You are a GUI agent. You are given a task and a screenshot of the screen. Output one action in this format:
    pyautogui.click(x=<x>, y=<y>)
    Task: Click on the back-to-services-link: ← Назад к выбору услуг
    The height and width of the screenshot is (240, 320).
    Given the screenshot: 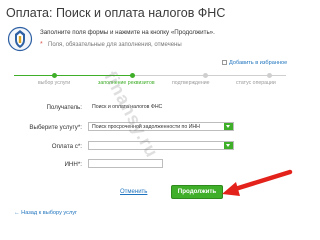 What is the action you would take?
    pyautogui.click(x=45, y=213)
    